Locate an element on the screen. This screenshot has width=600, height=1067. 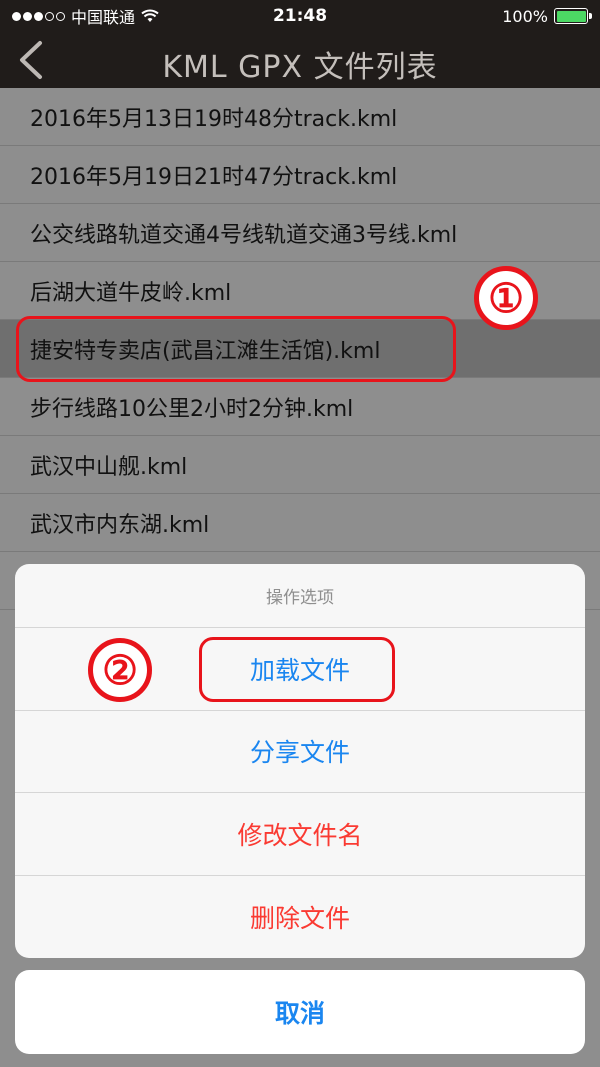
carrier-name: 中国联通 is located at coordinates (103, 17).